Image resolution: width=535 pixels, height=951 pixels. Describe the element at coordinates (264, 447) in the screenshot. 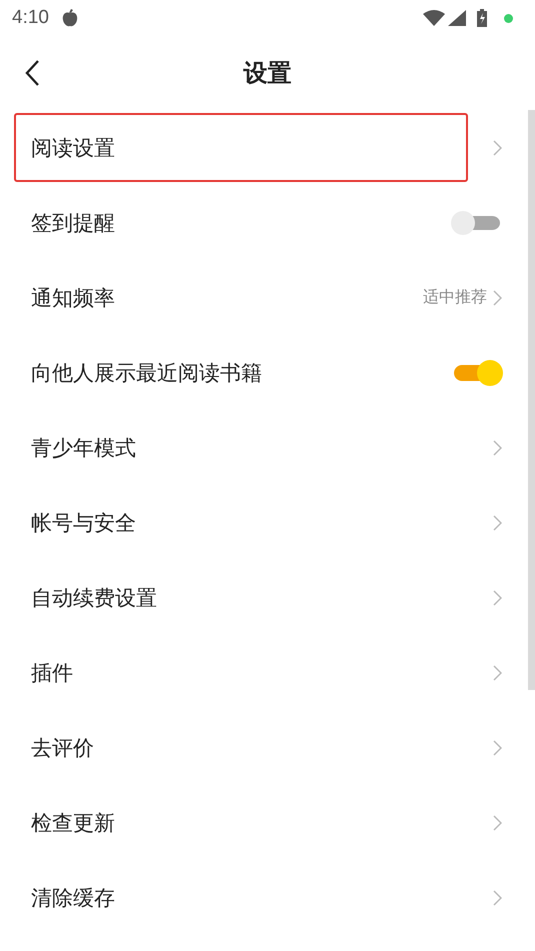

I see `settings-row: 青少年模式` at that location.